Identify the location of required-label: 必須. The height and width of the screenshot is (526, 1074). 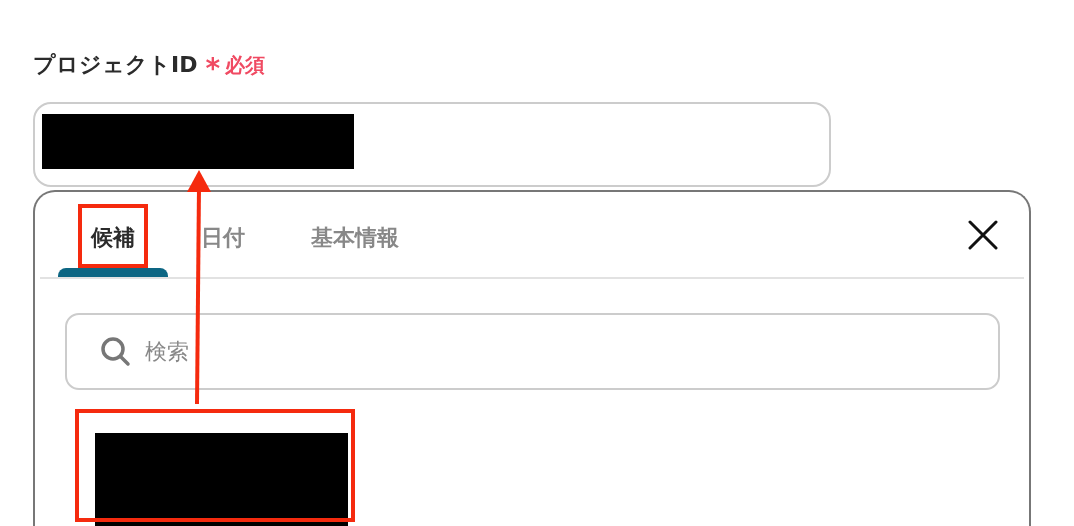
(245, 65).